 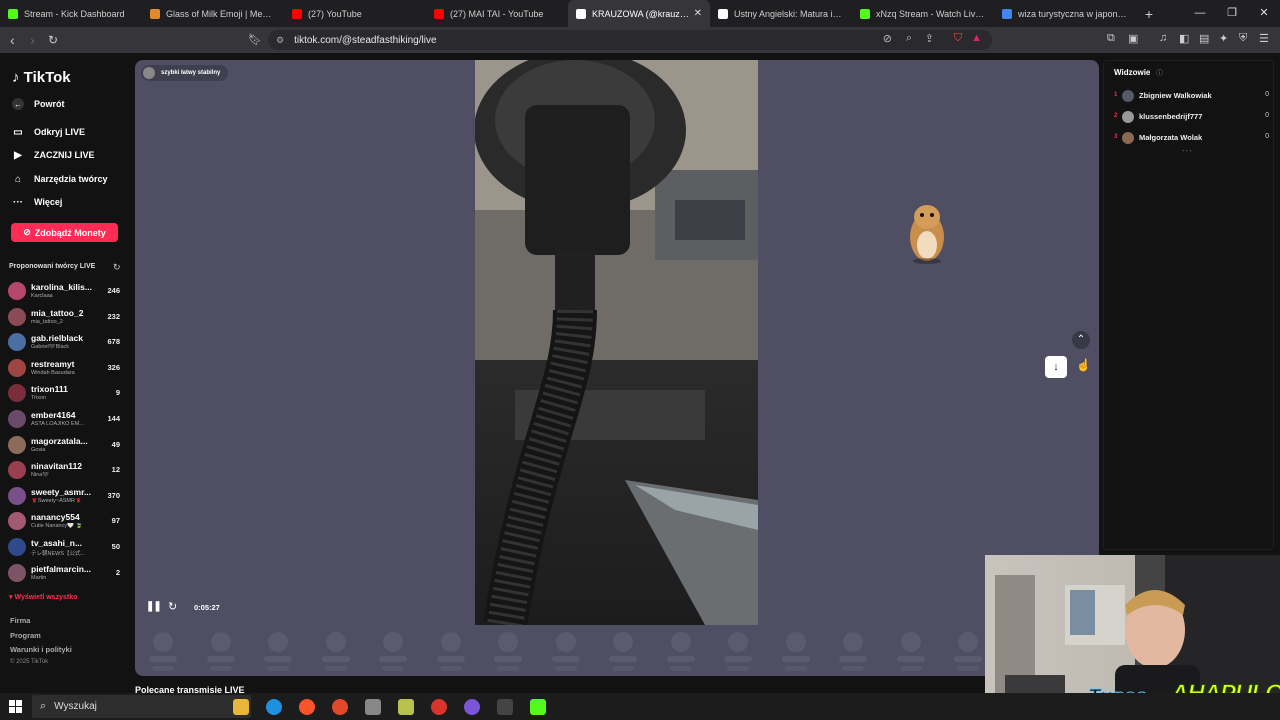 I want to click on restore-icon: ❐, so click(x=1232, y=13).